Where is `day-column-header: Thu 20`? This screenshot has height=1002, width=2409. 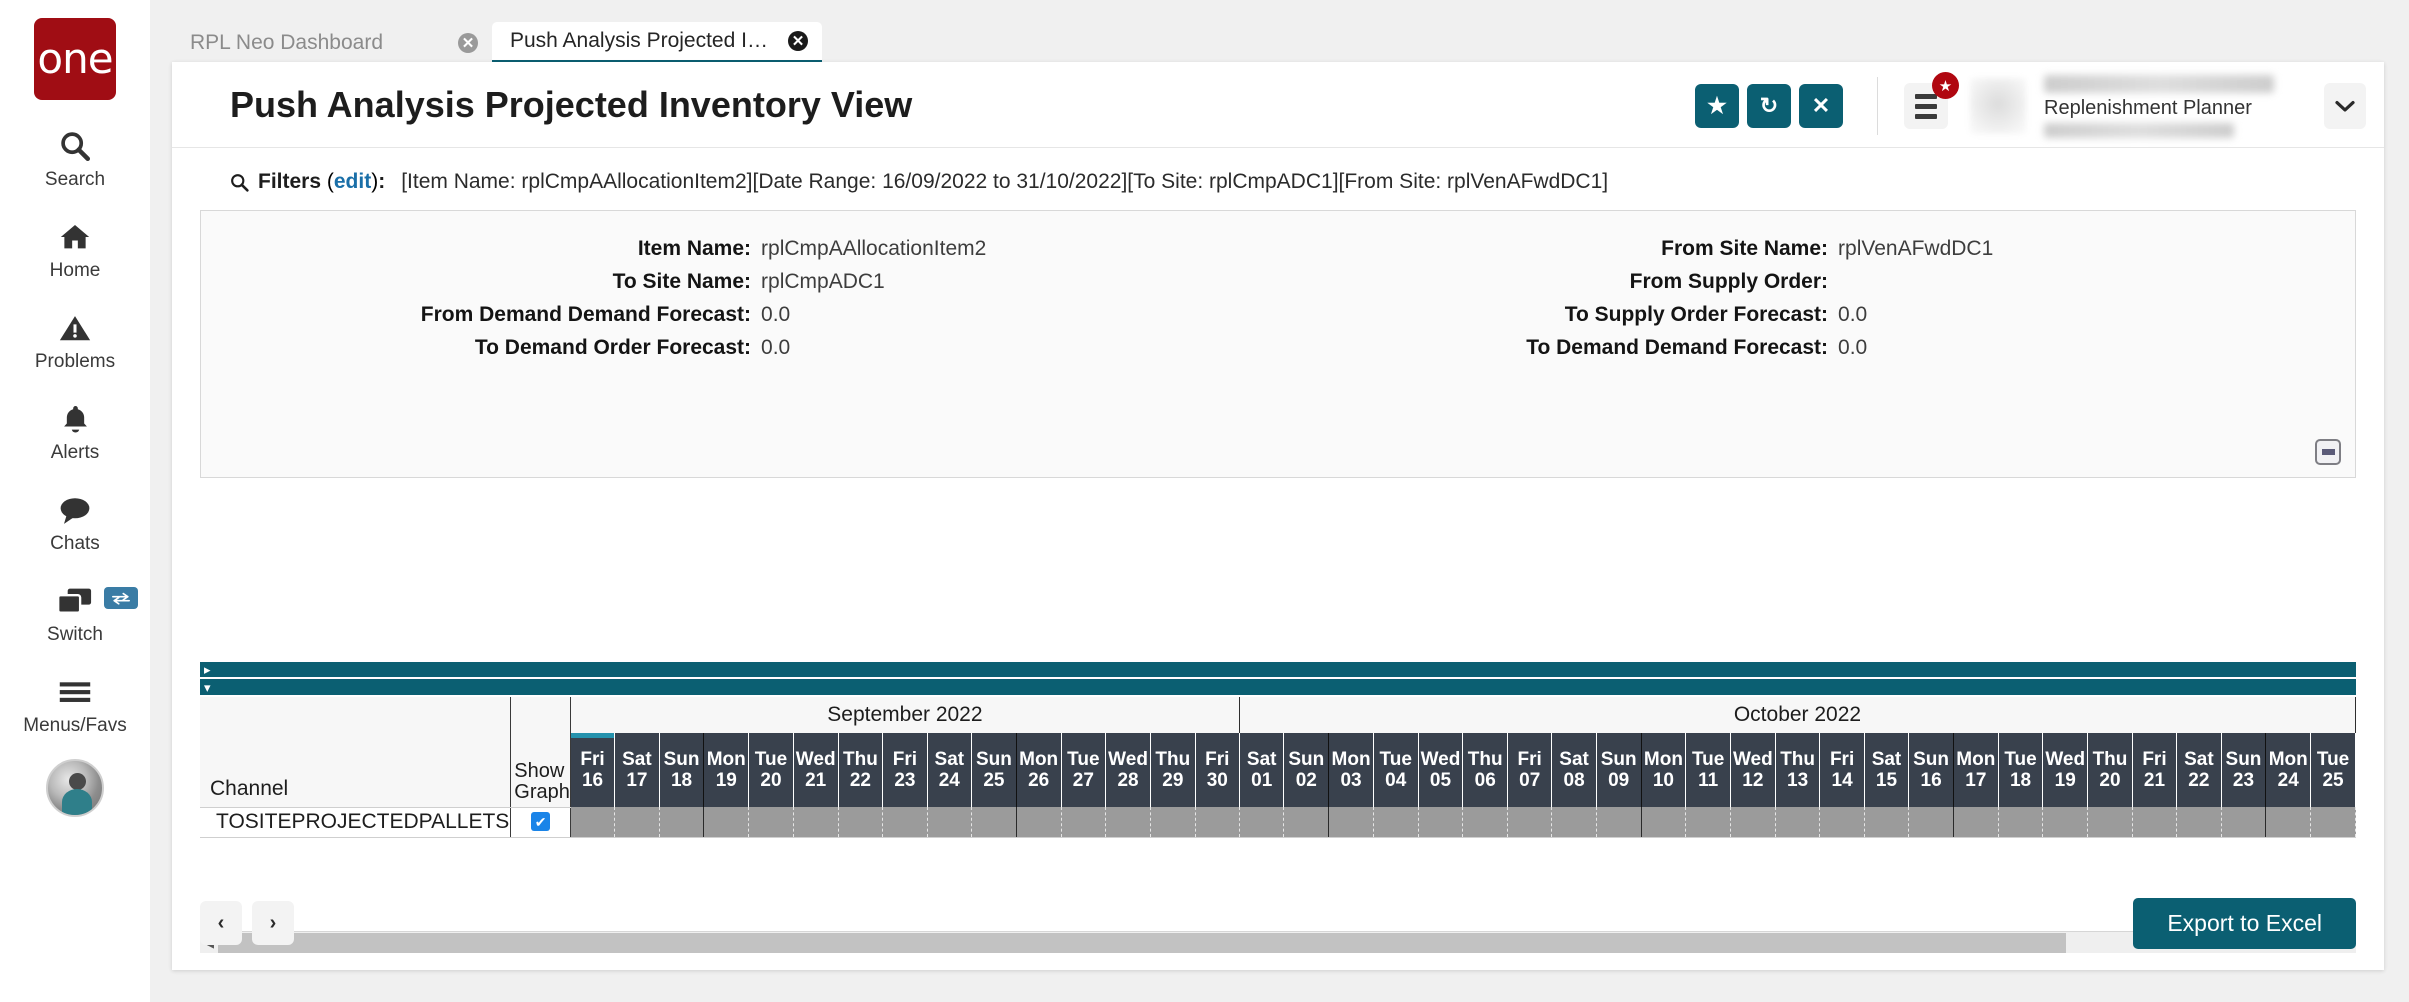 day-column-header: Thu 20 is located at coordinates (2110, 770).